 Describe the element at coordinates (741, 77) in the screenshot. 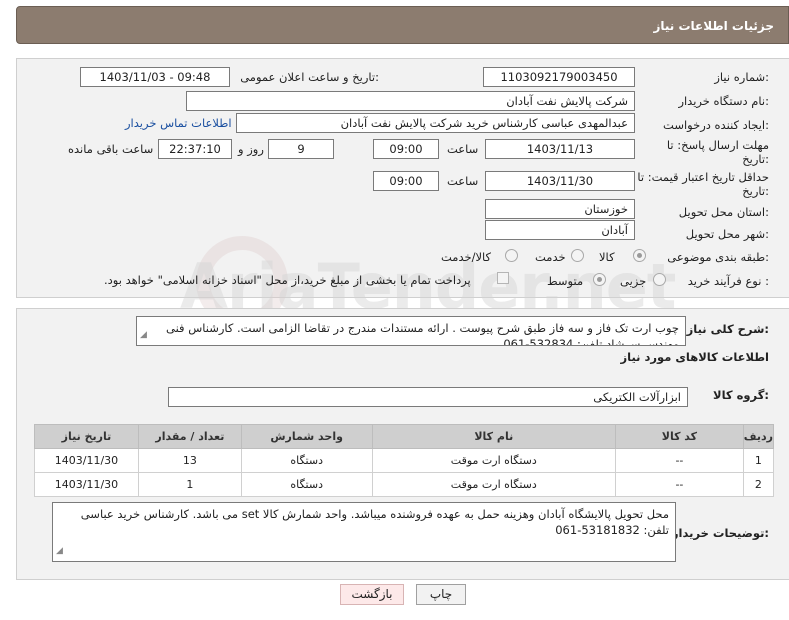

I see `need-number-label: شماره نیاز:` at that location.